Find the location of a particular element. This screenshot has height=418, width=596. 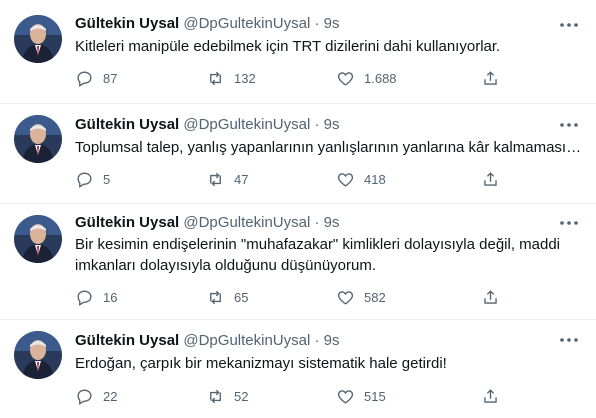

like-count: 418 is located at coordinates (375, 179).